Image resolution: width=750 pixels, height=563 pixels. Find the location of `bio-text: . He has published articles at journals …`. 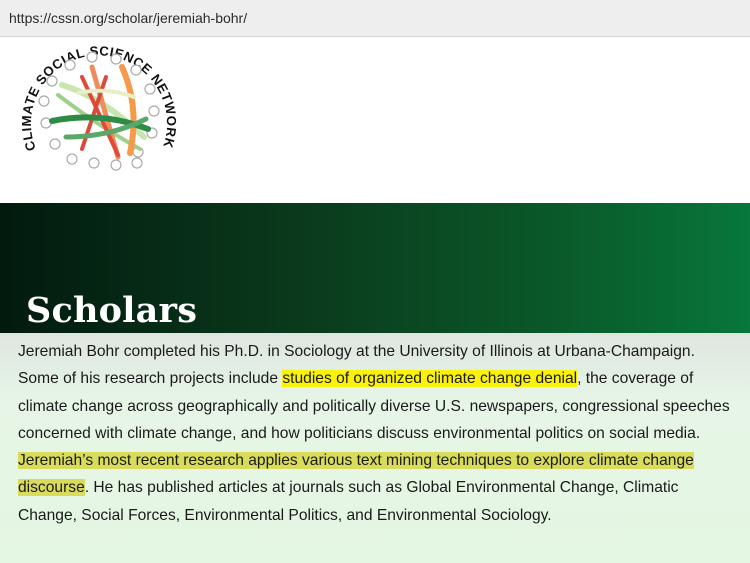

bio-text: . He has published articles at journals … is located at coordinates (348, 501).